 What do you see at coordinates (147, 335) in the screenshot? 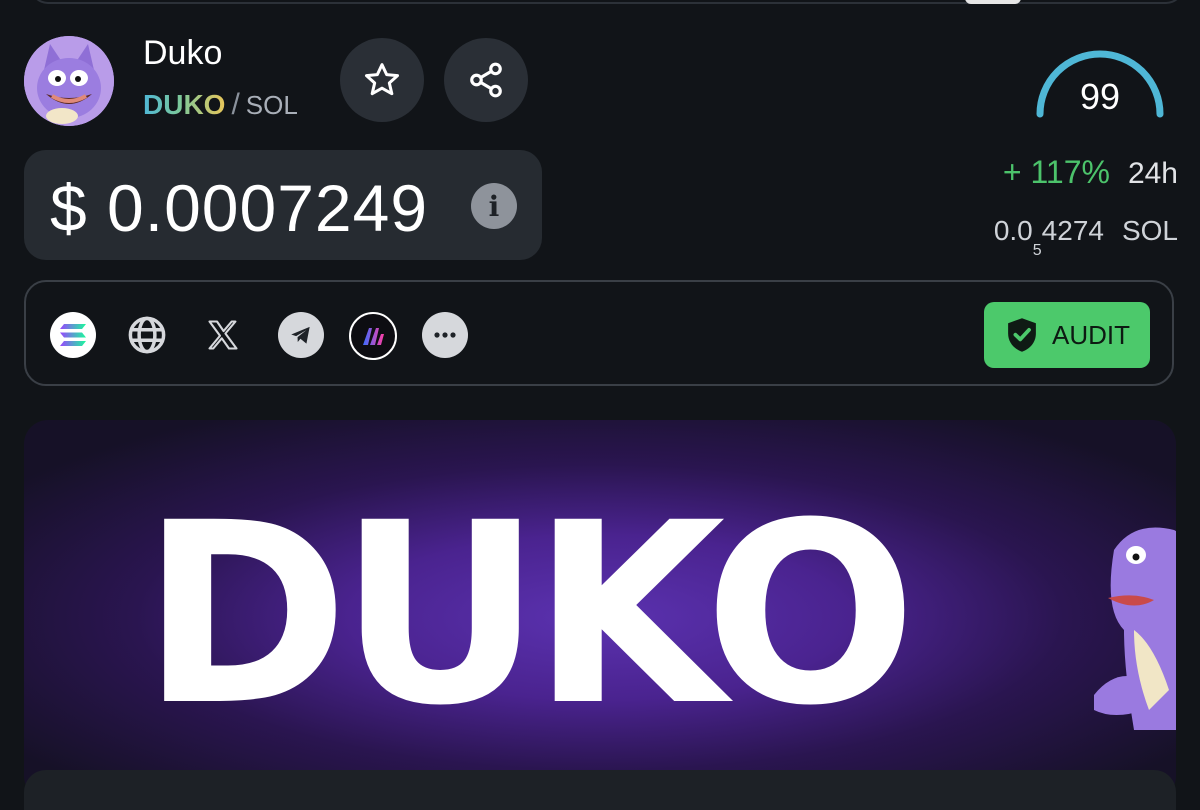
I see `globe-icon` at bounding box center [147, 335].